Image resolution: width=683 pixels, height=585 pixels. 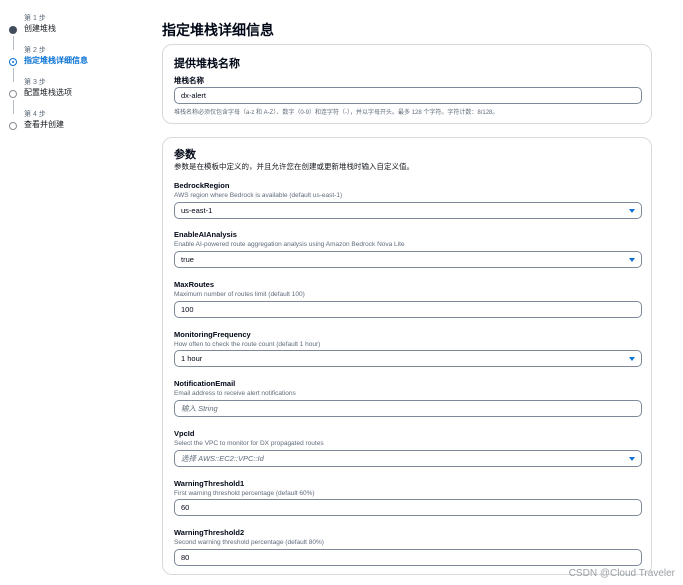 What do you see at coordinates (185, 155) in the screenshot?
I see `section-title: 参数` at bounding box center [185, 155].